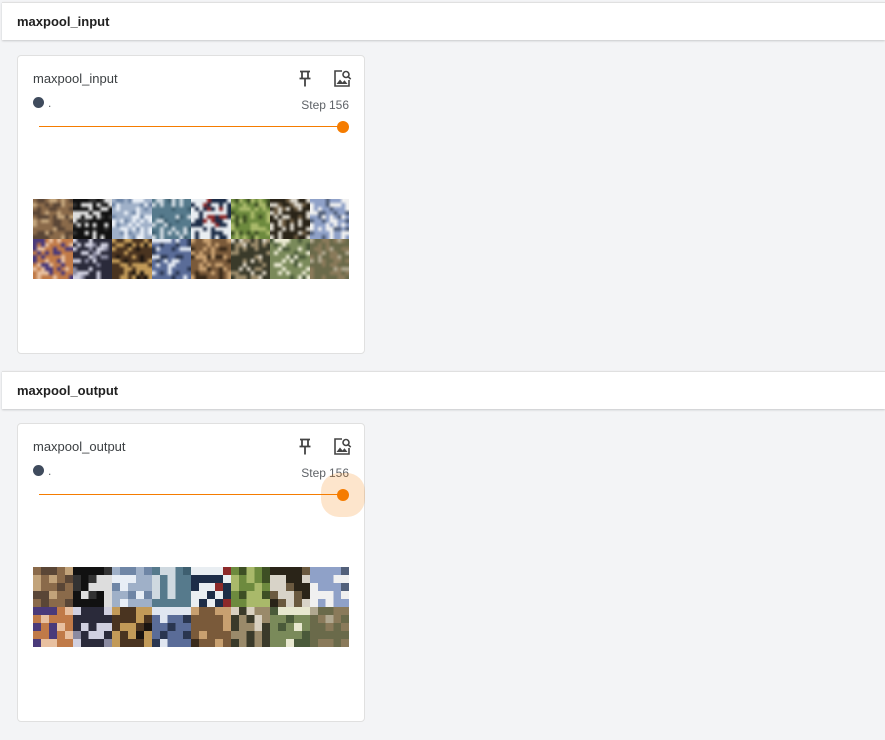  What do you see at coordinates (443, 21) in the screenshot?
I see `section-header-maxpool-input: maxpool_input` at bounding box center [443, 21].